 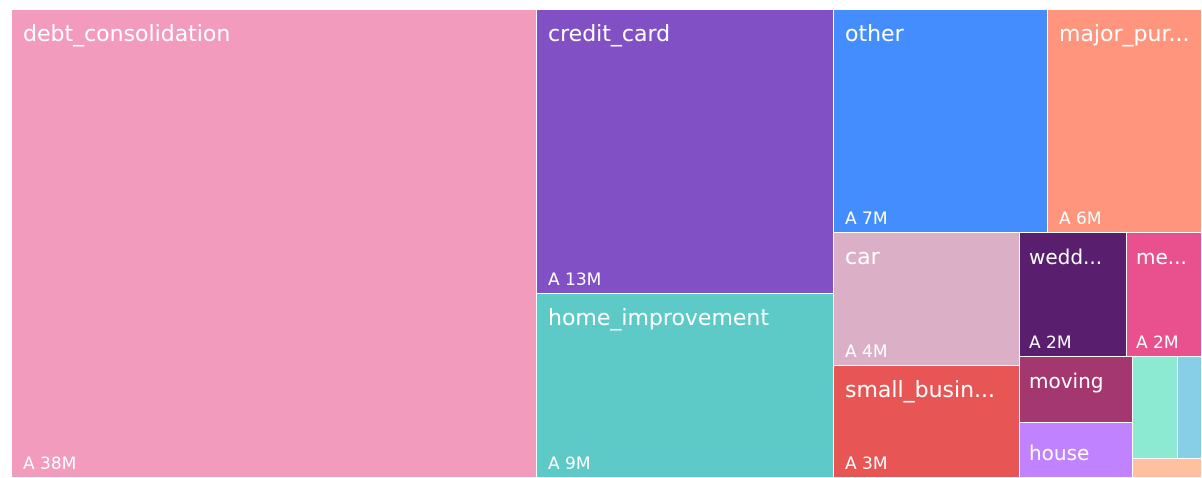 I want to click on tile-label: car, so click(x=862, y=257).